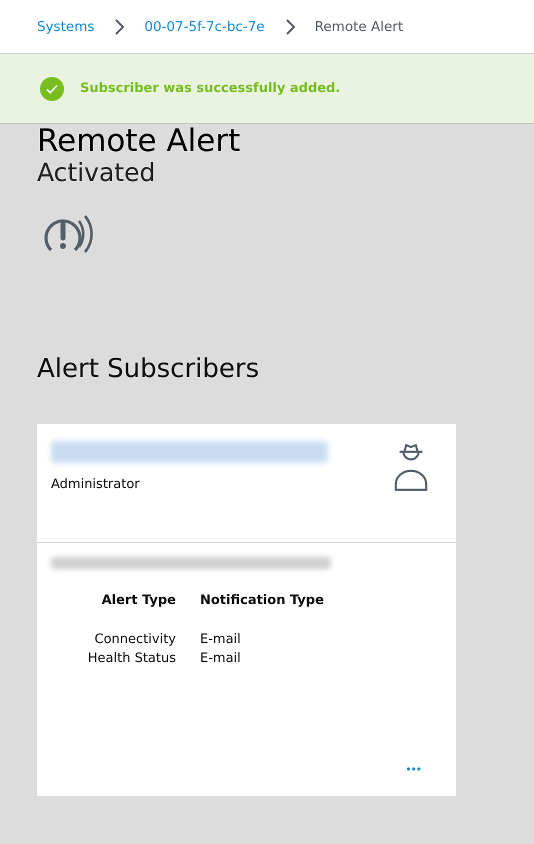  I want to click on column-header: Notification Type, so click(262, 600).